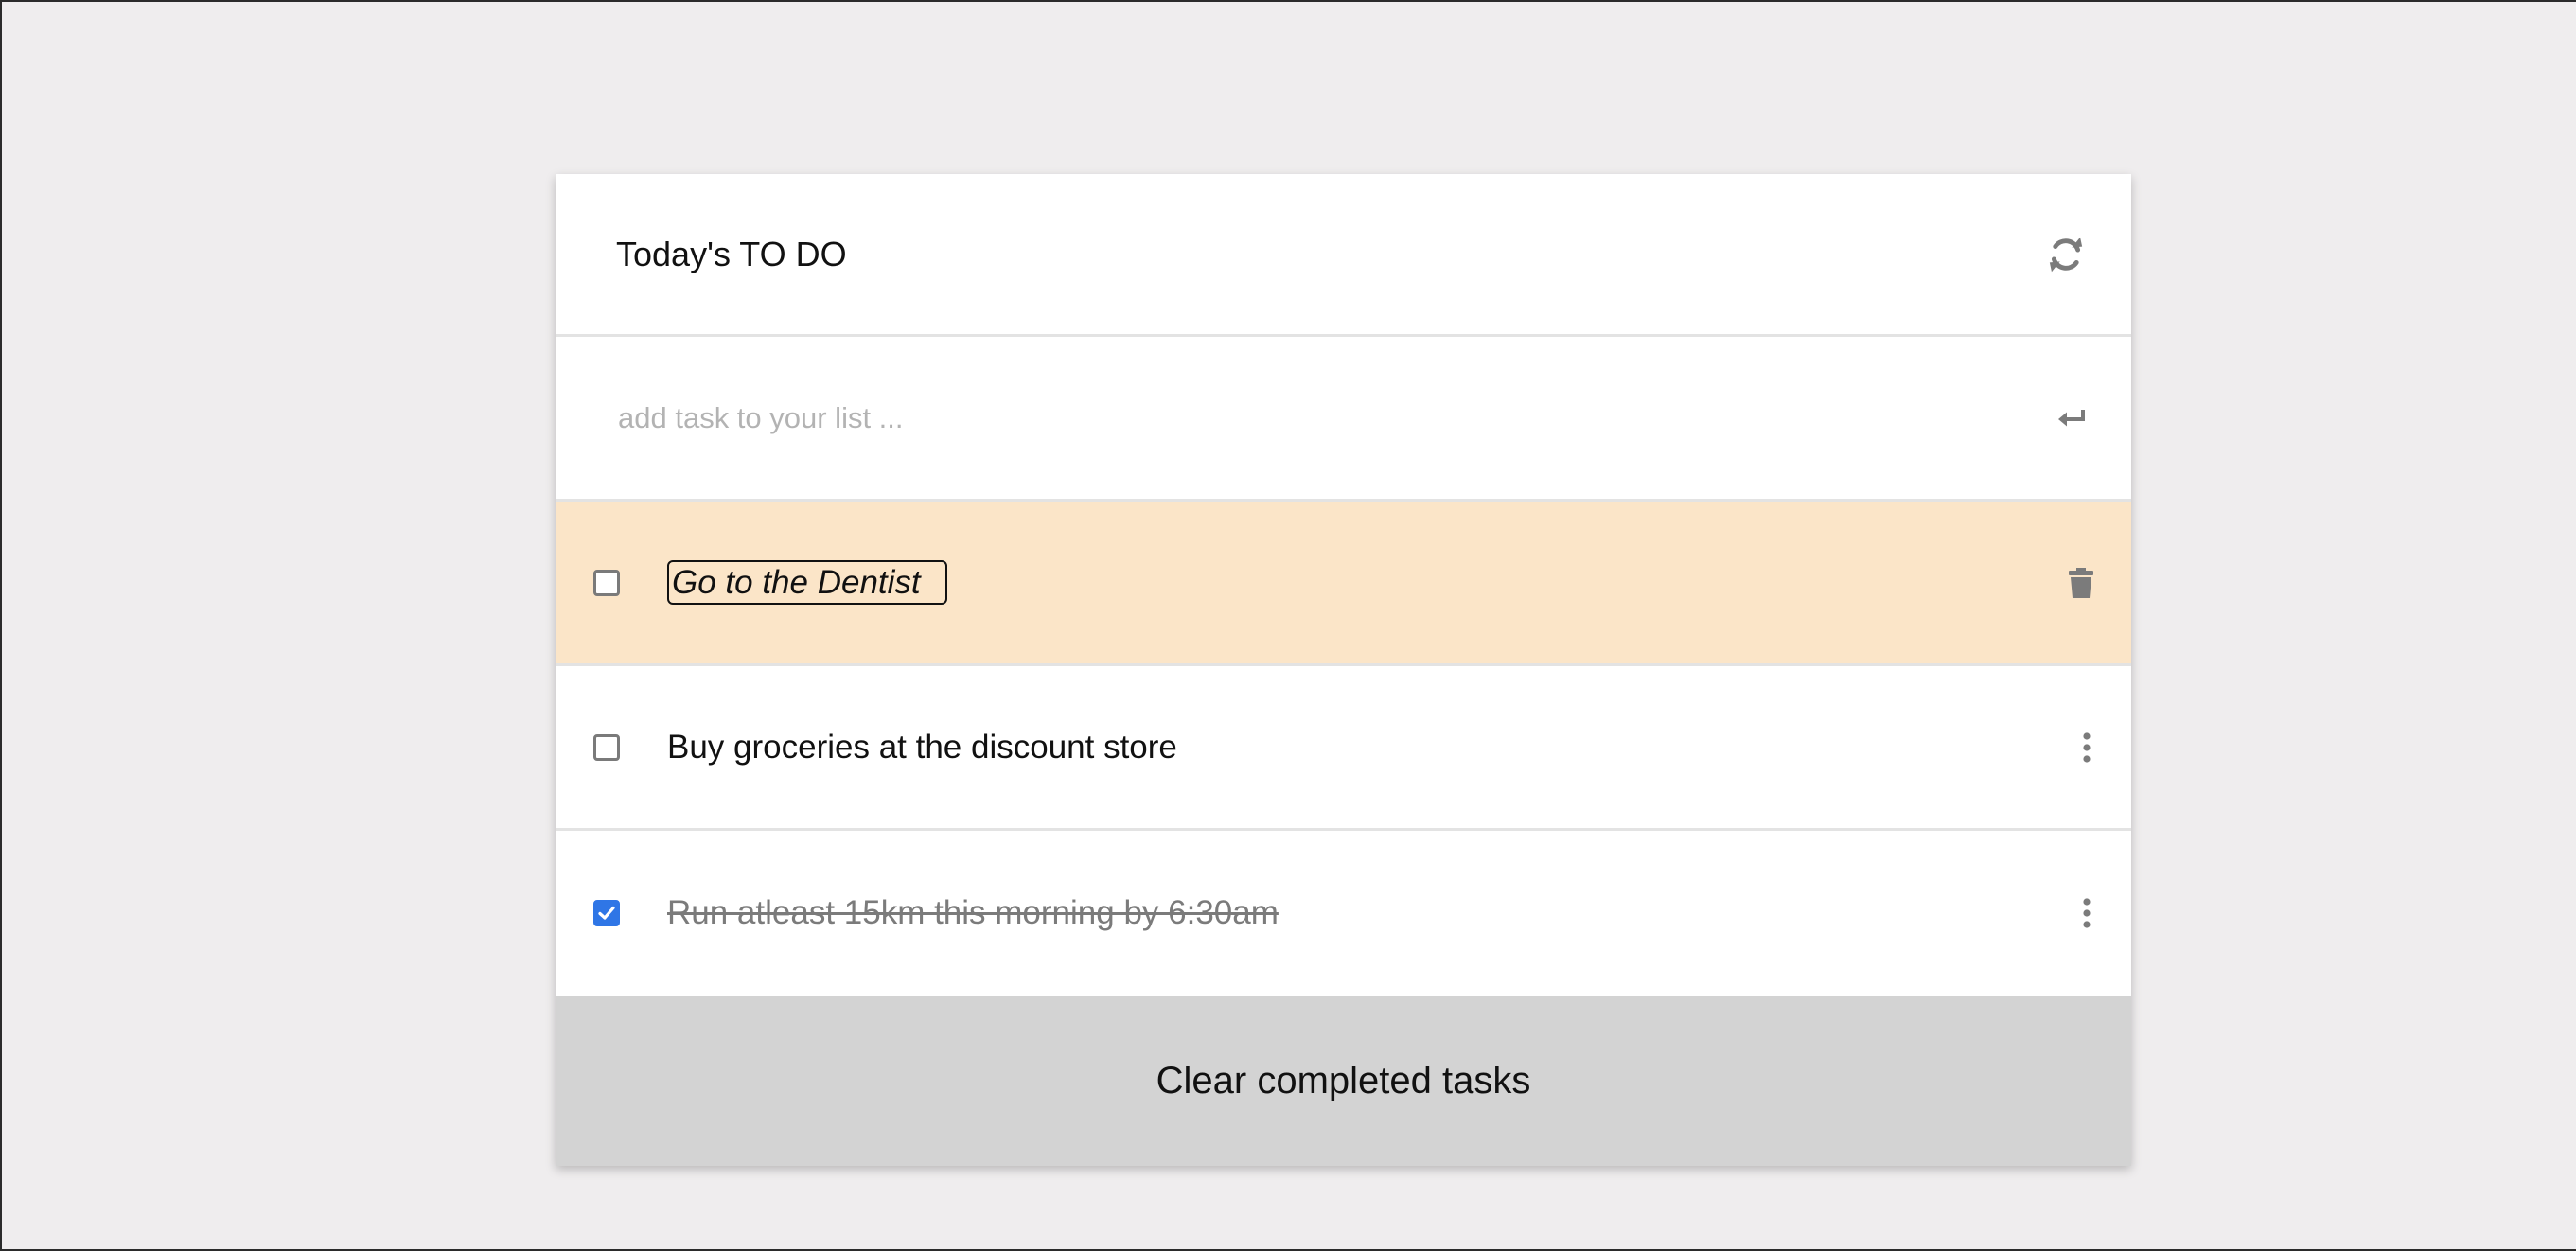 This screenshot has height=1251, width=2576. Describe the element at coordinates (1343, 256) in the screenshot. I see `todo-header: Today's TO DO` at that location.